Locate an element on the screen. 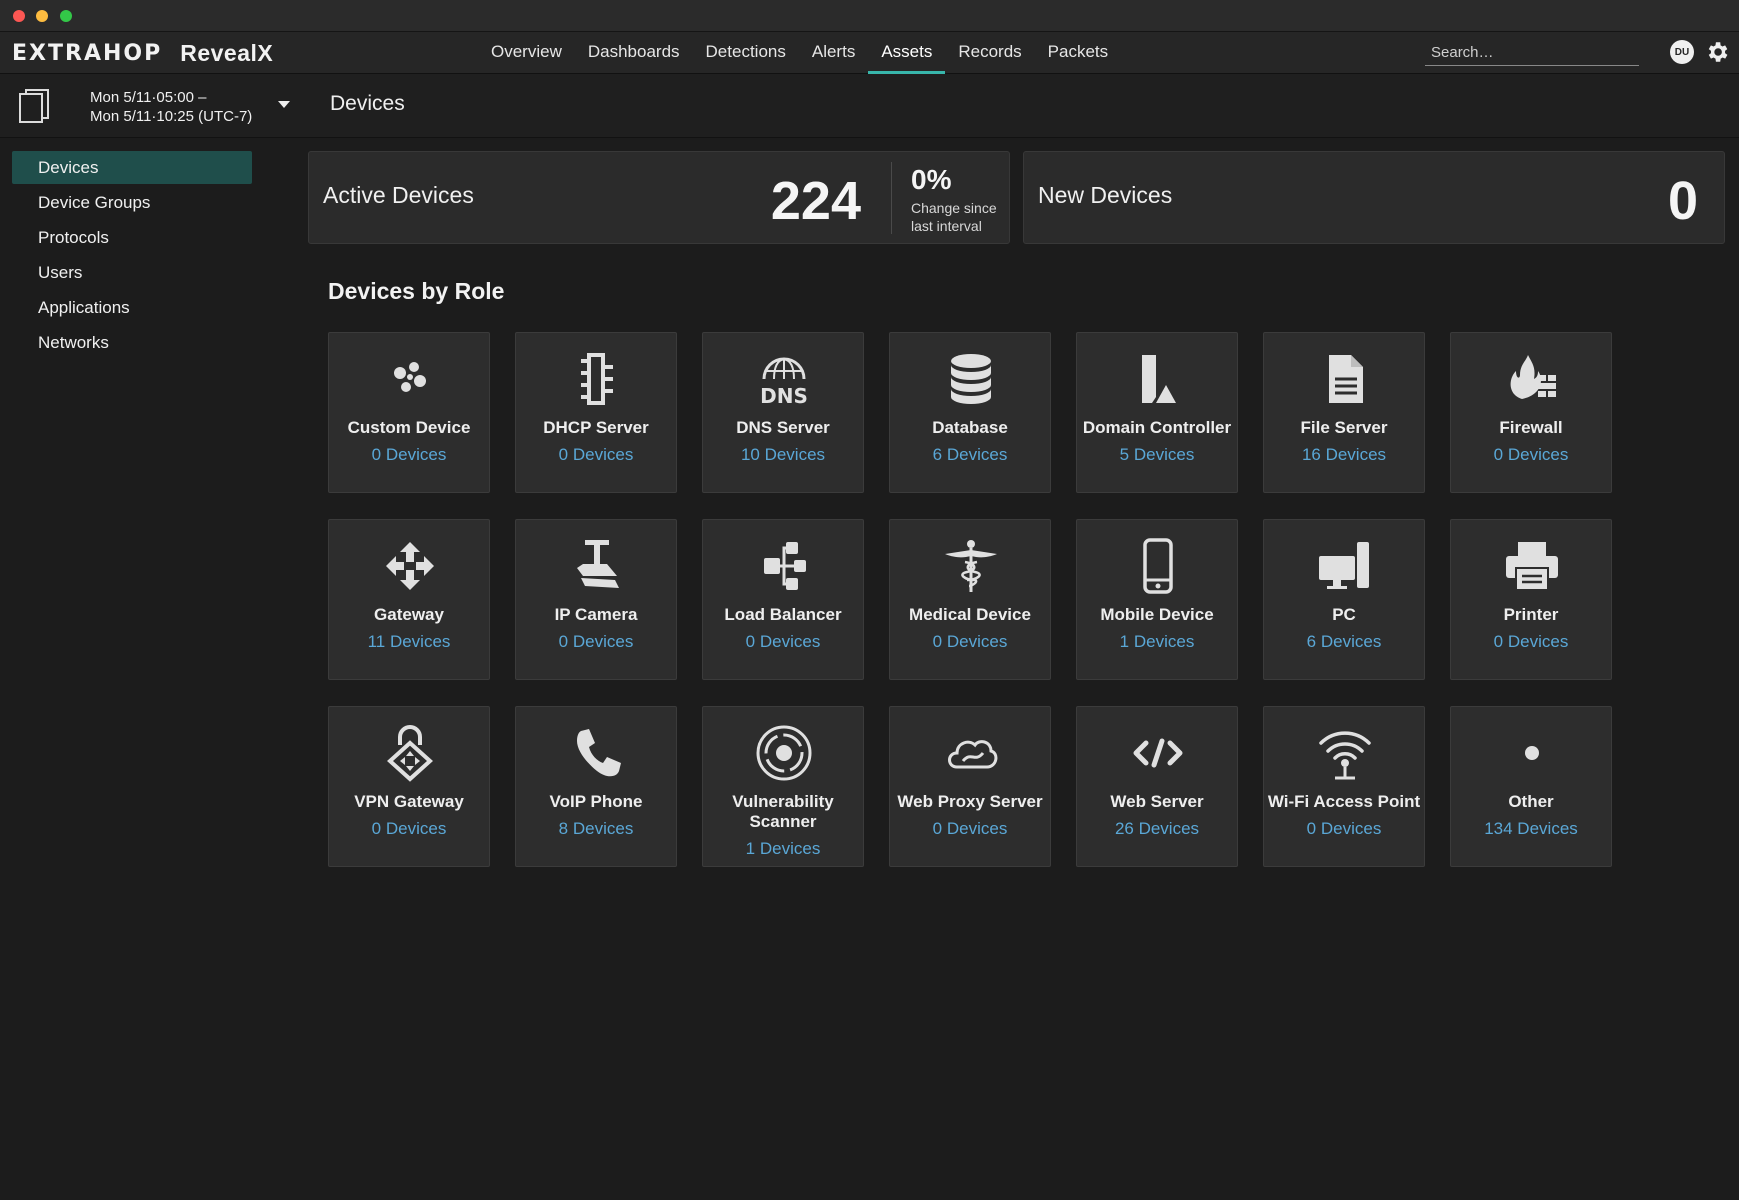  medical-device-icon is located at coordinates (971, 566).